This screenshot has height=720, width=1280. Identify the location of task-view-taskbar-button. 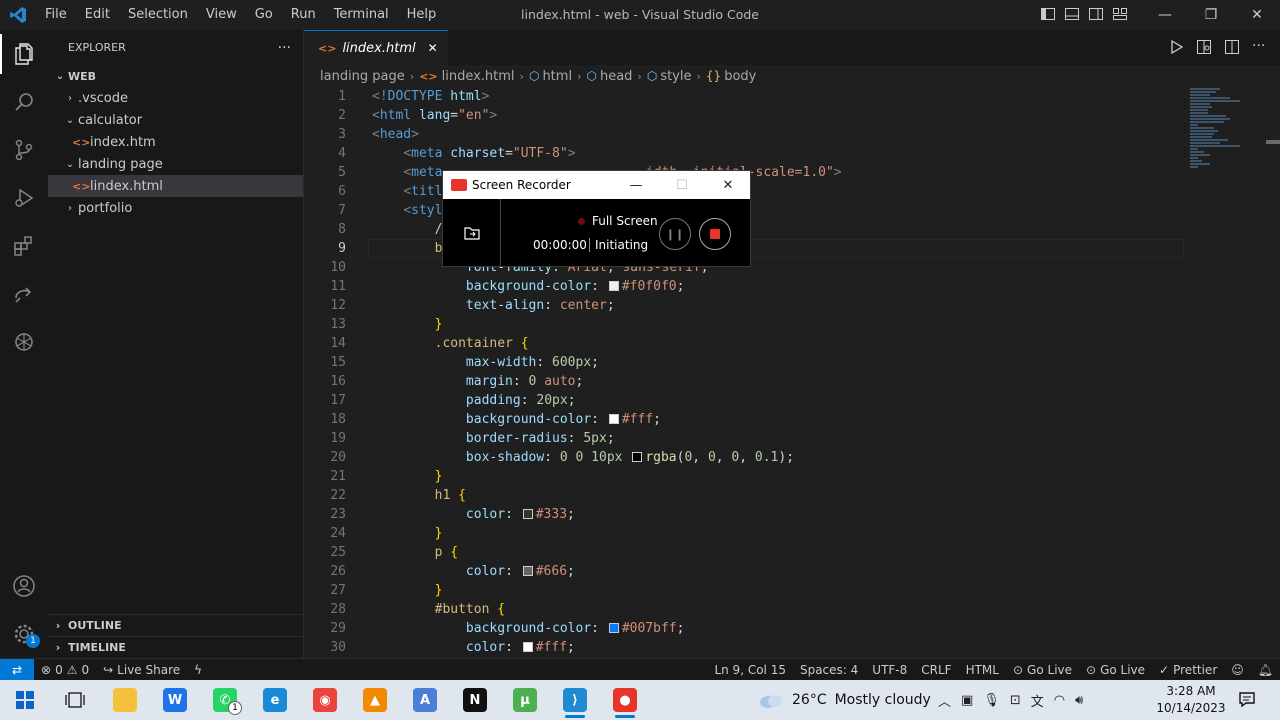
(75, 700).